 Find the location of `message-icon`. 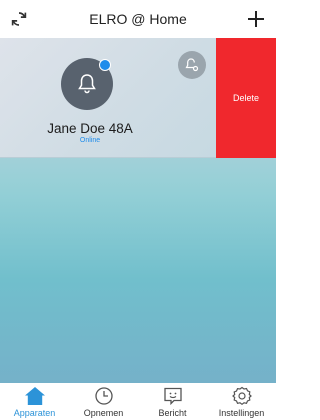

message-icon is located at coordinates (173, 396).